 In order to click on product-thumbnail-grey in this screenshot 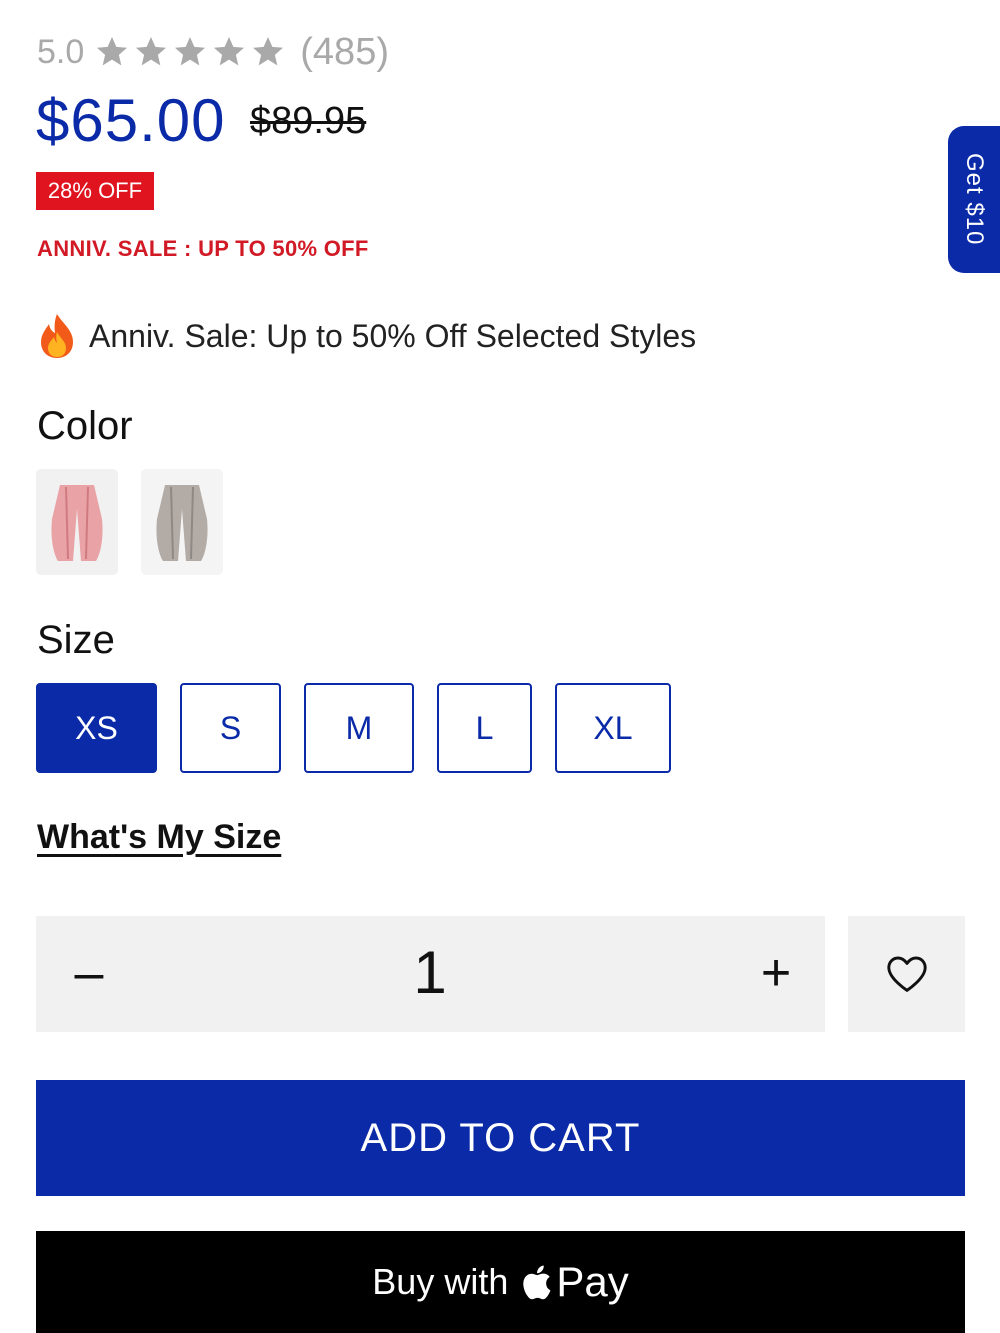, I will do `click(182, 523)`.